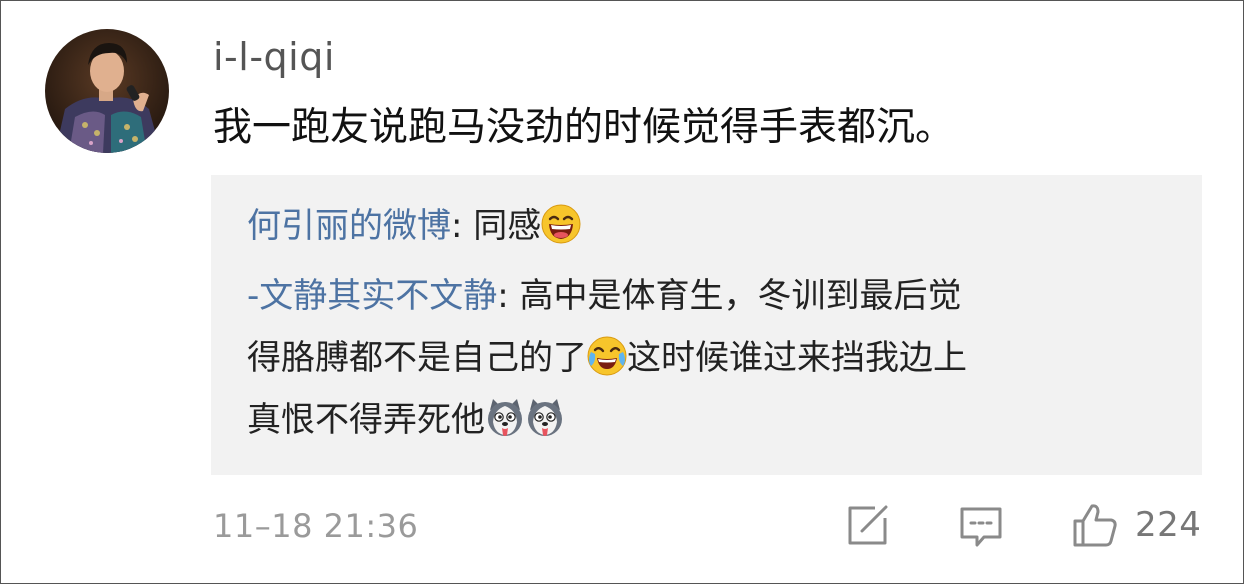 The width and height of the screenshot is (1244, 584). I want to click on comment-button, so click(981, 527).